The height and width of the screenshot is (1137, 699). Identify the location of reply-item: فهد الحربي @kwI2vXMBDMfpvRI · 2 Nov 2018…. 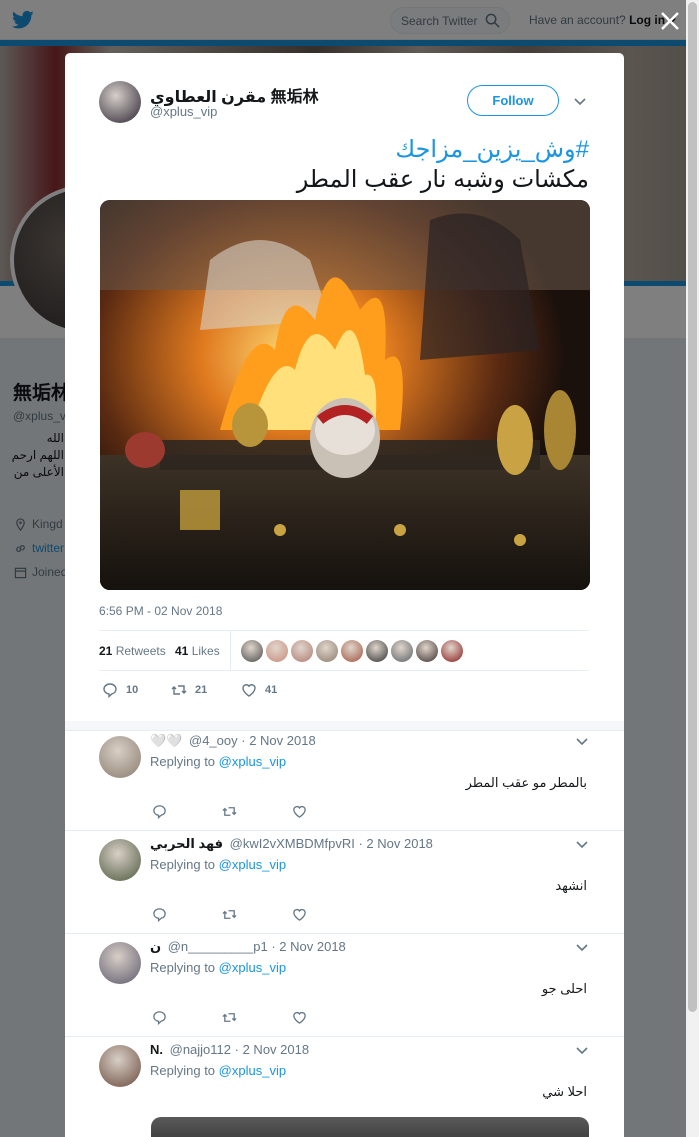
(344, 882).